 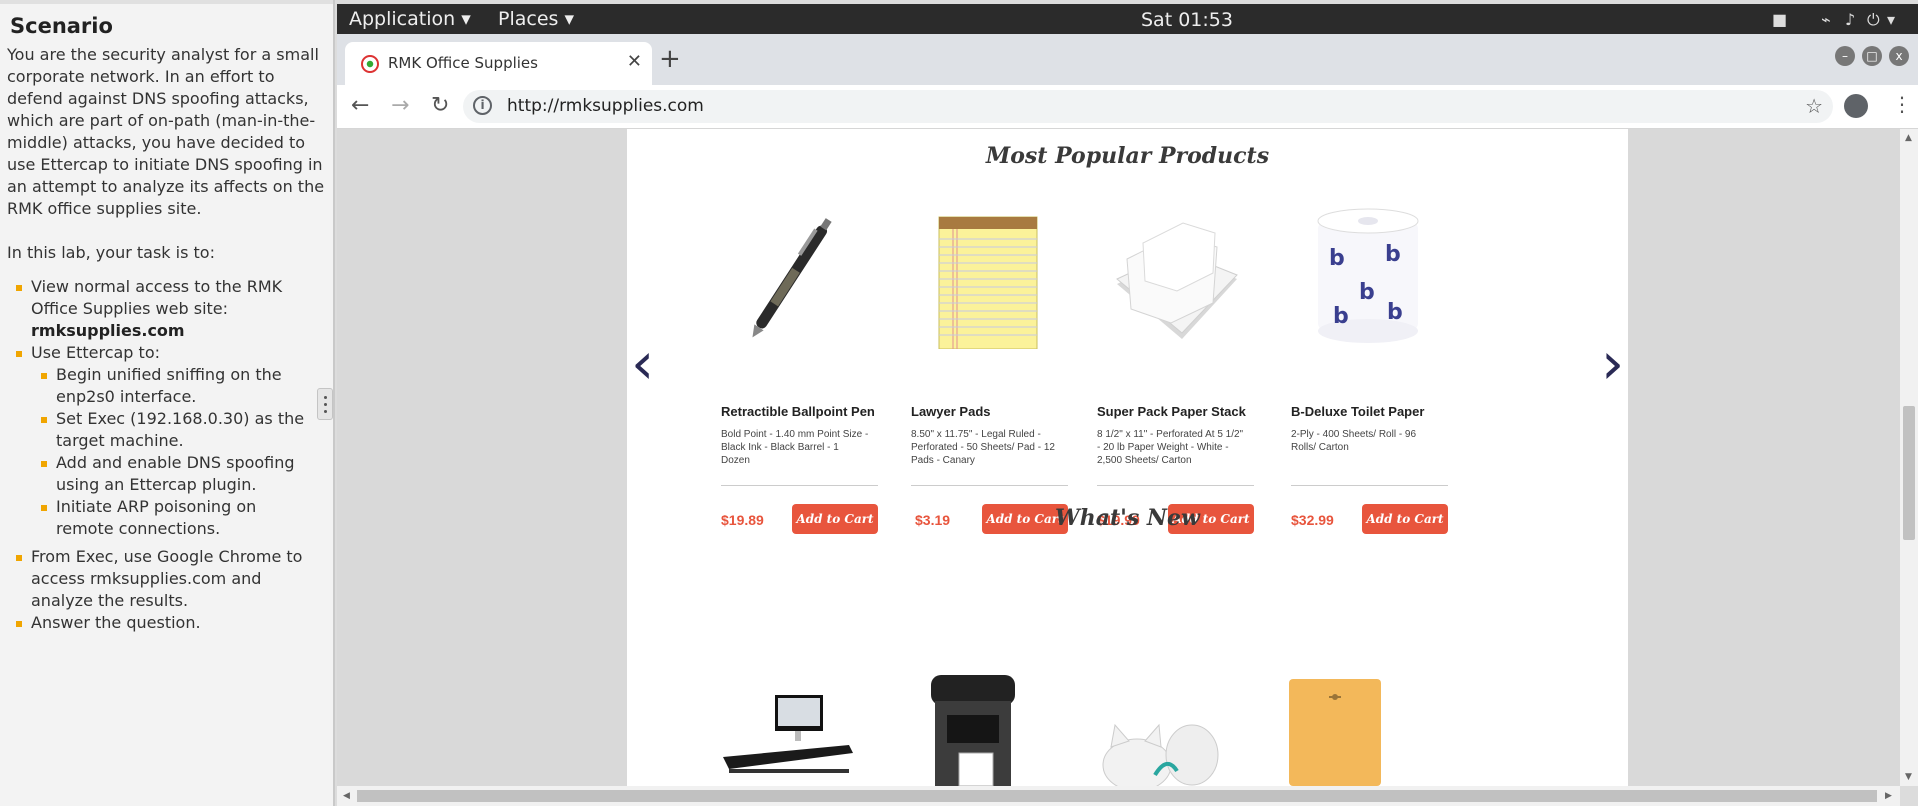 I want to click on product-name: Retractible Ballpoint Pen, so click(x=798, y=411).